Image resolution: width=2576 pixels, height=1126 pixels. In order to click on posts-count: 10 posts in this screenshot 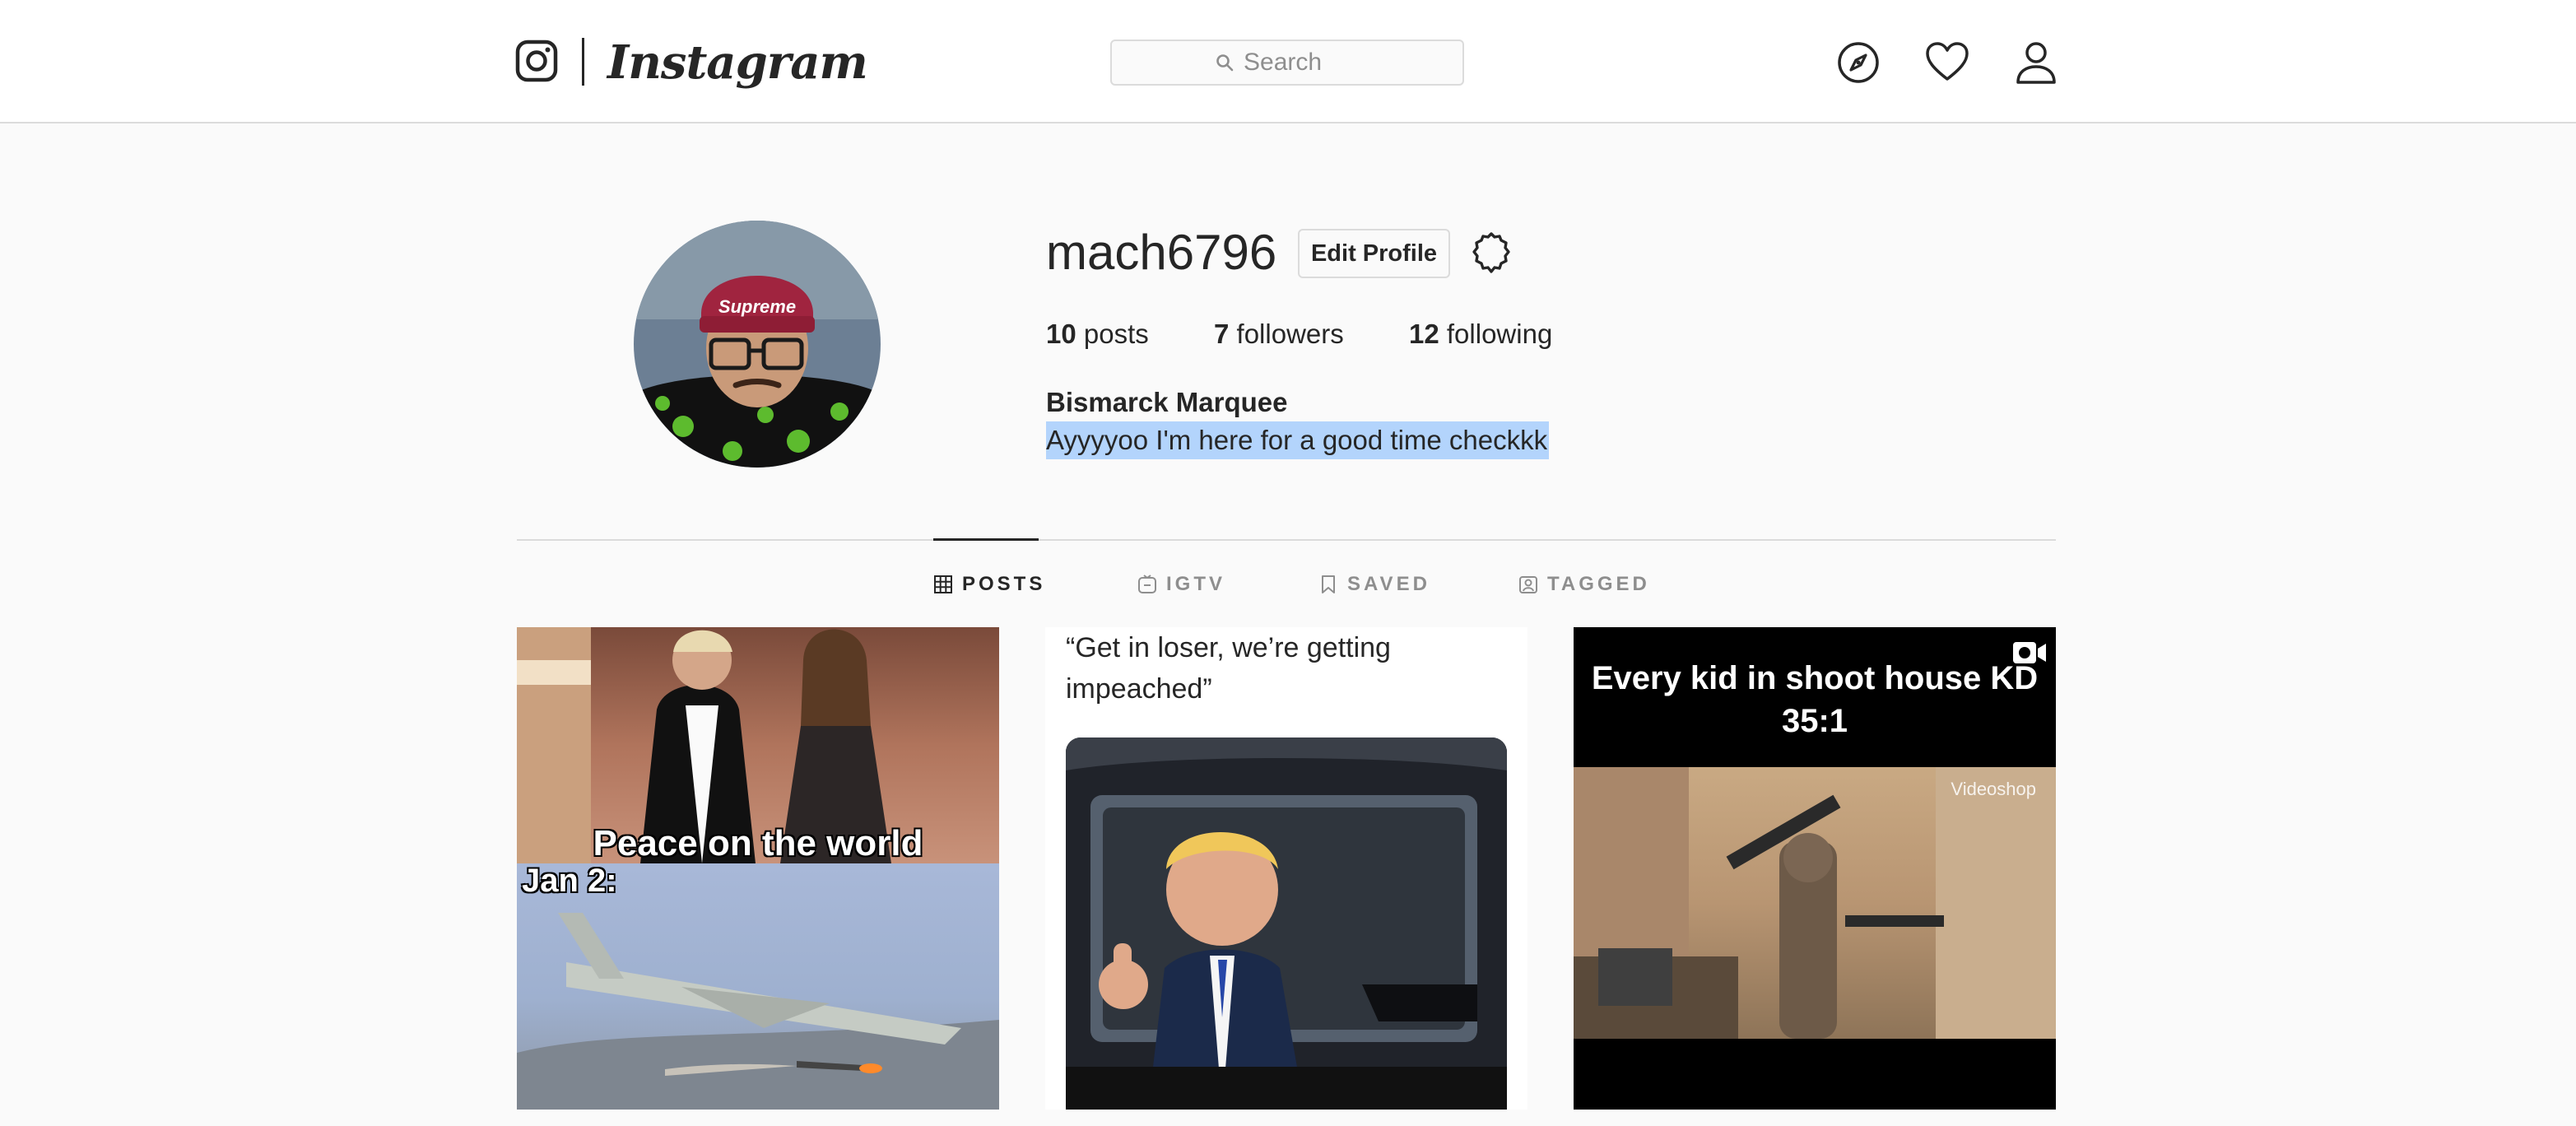, I will do `click(1097, 334)`.